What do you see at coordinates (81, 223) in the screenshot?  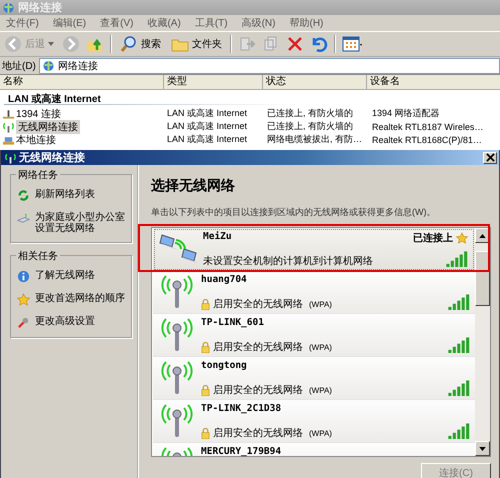 I see `task-link: 为家庭或小型办公室设置无线网络` at bounding box center [81, 223].